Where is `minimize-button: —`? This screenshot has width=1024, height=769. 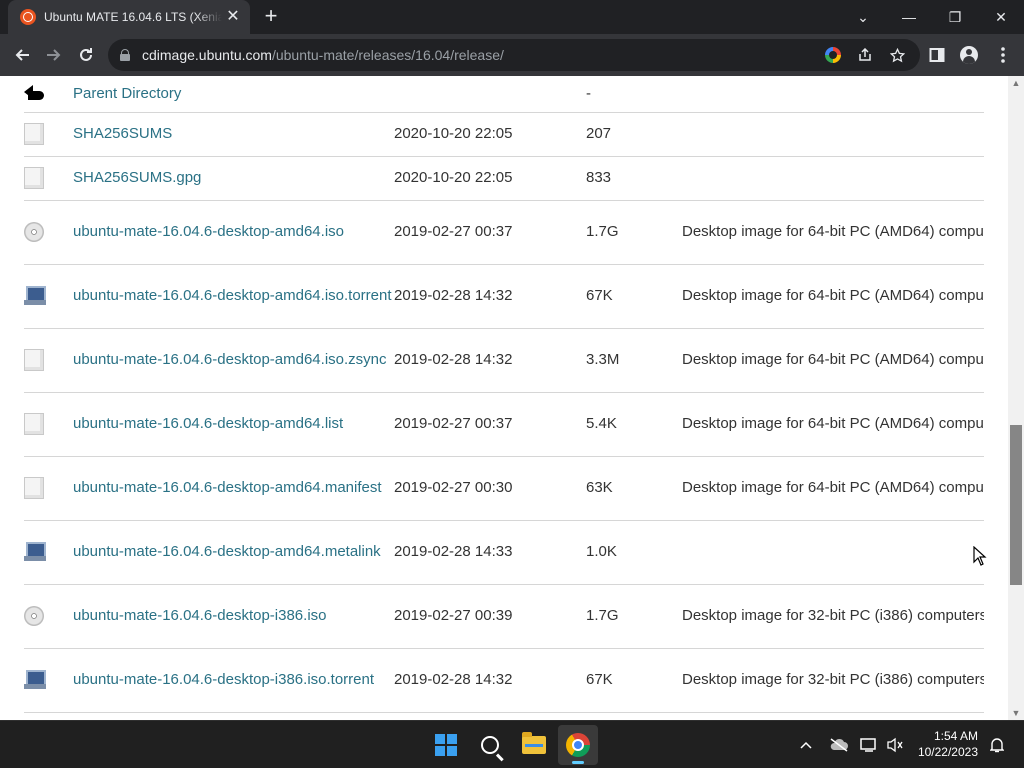 minimize-button: — is located at coordinates (909, 17).